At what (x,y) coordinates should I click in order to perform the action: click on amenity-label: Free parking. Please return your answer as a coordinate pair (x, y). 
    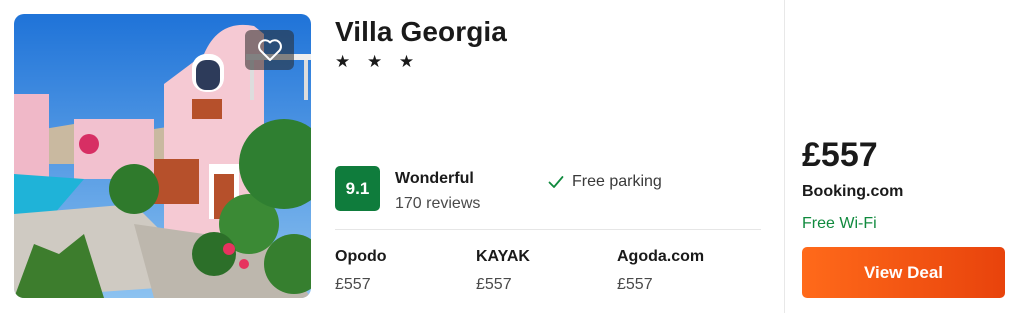
    Looking at the image, I should click on (617, 181).